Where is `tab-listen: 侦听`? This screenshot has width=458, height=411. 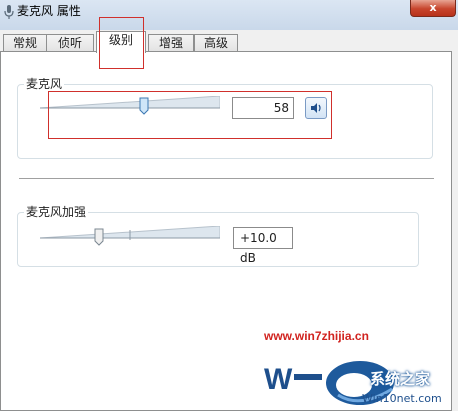
tab-listen: 侦听 is located at coordinates (70, 42).